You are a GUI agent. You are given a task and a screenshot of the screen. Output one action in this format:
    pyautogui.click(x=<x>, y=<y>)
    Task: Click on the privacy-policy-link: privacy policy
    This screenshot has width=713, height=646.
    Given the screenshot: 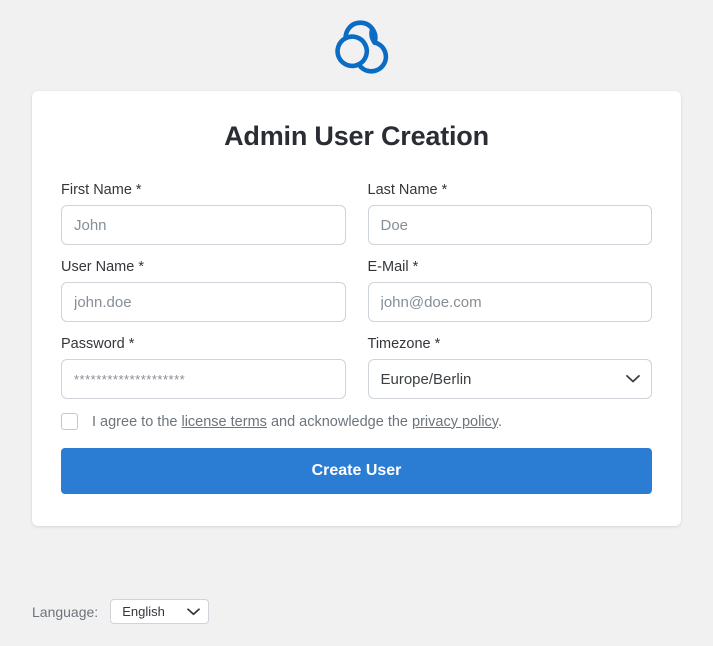 What is the action you would take?
    pyautogui.click(x=455, y=422)
    